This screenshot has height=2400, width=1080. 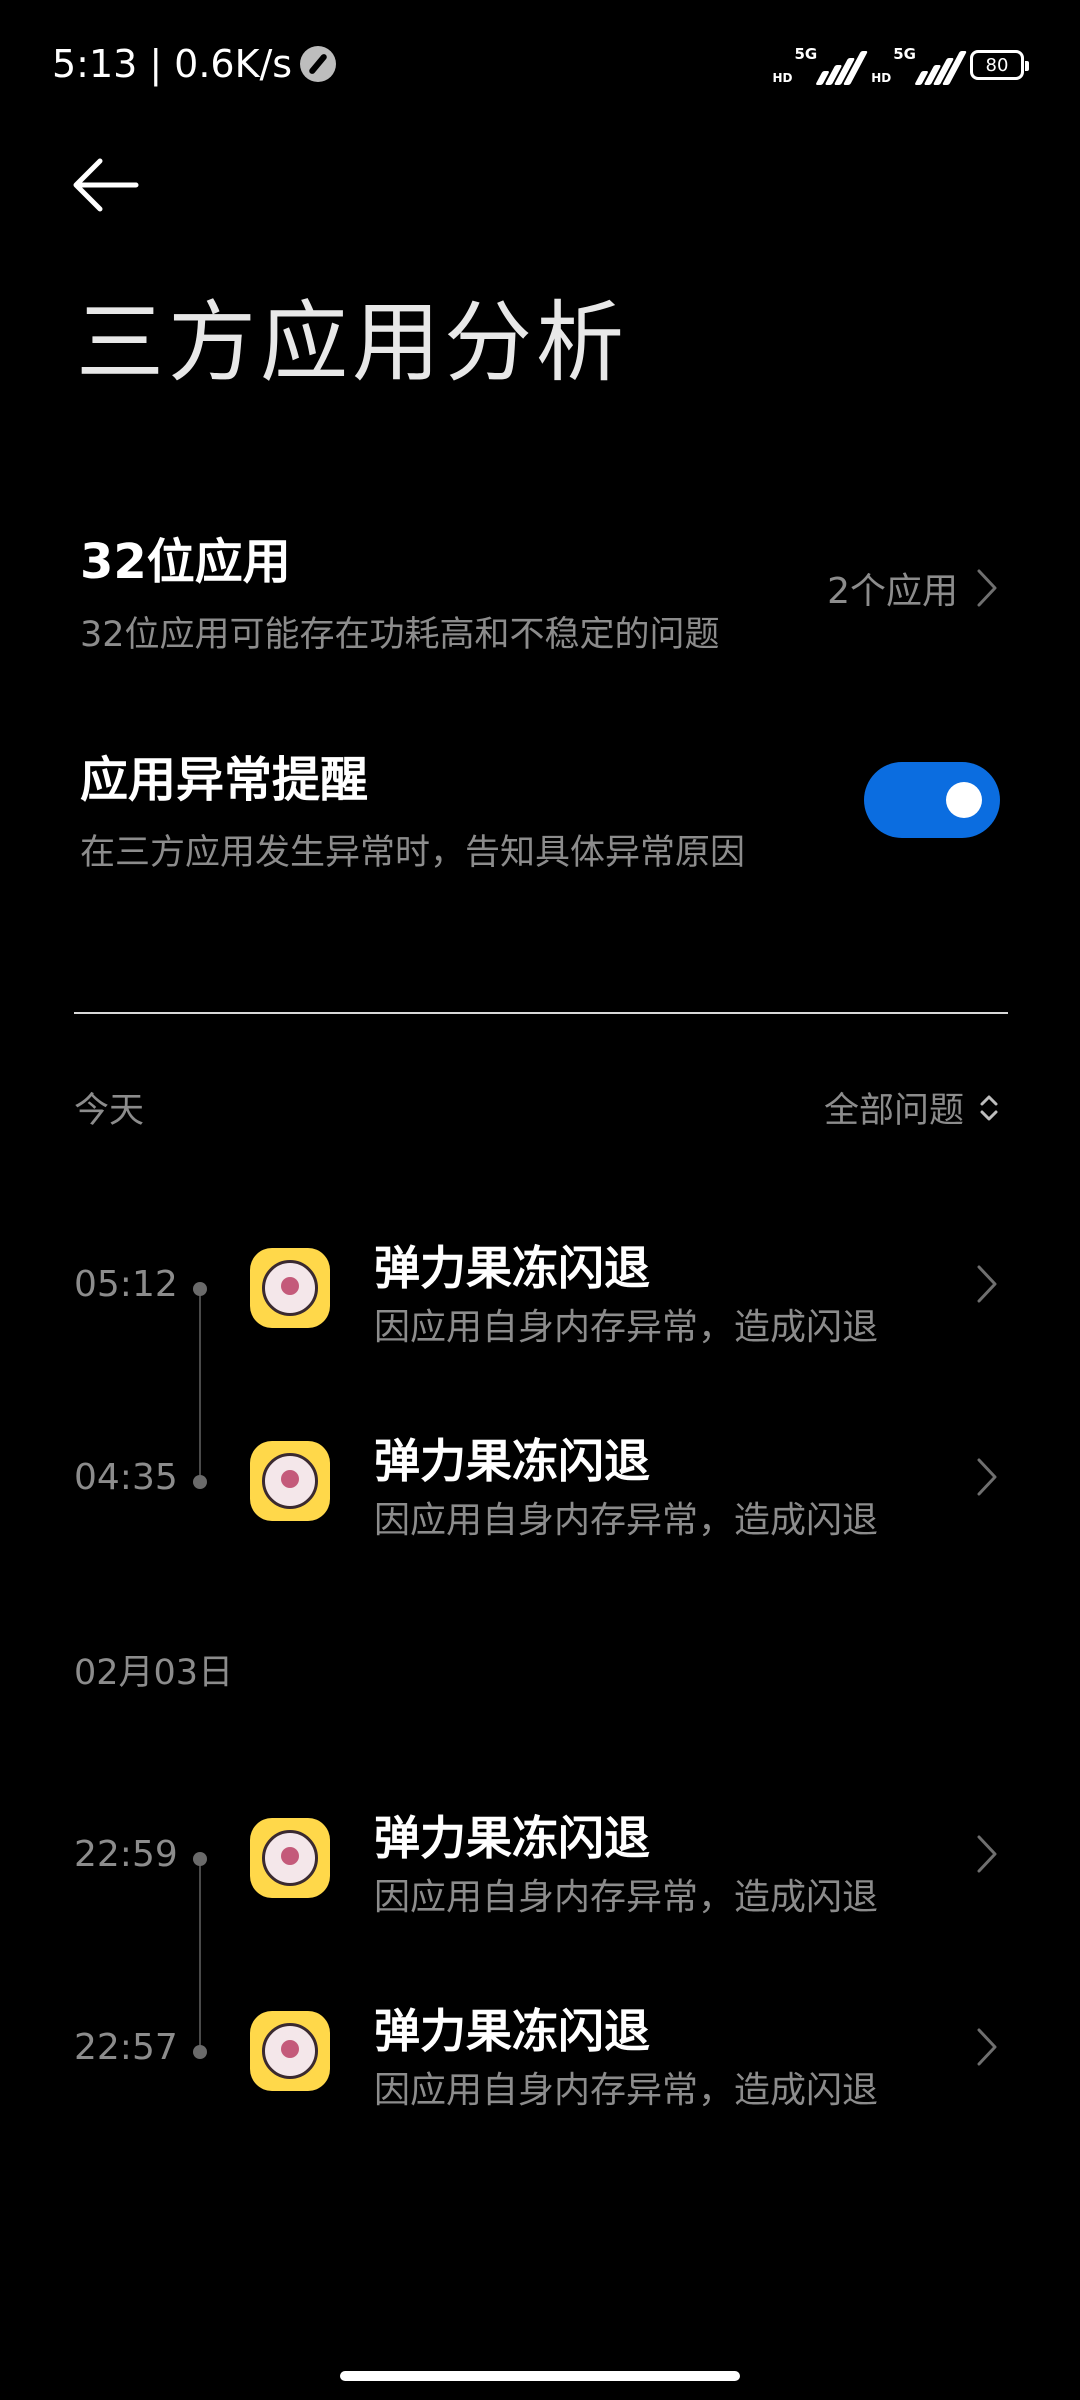 I want to click on crash-item: 05:12 弹力果冻闪退 因应用自身内存异常，造成闪退, so click(x=540, y=1287).